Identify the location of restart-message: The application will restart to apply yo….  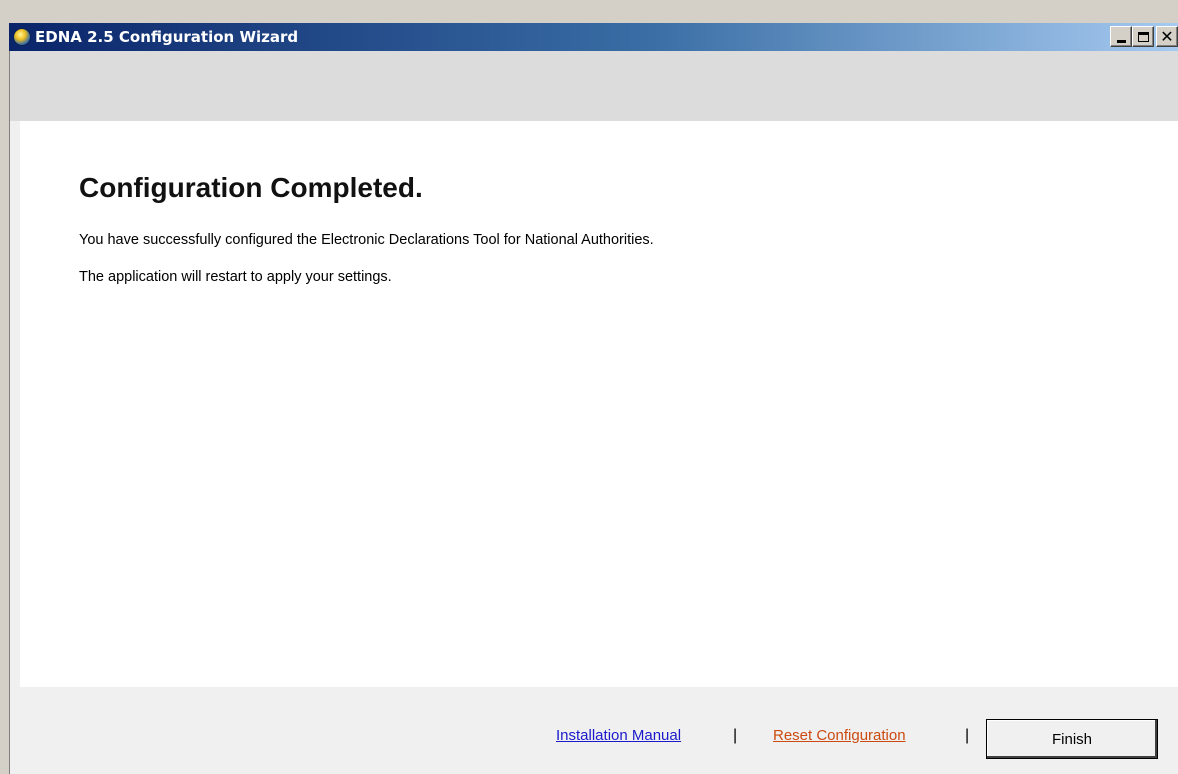
(235, 277).